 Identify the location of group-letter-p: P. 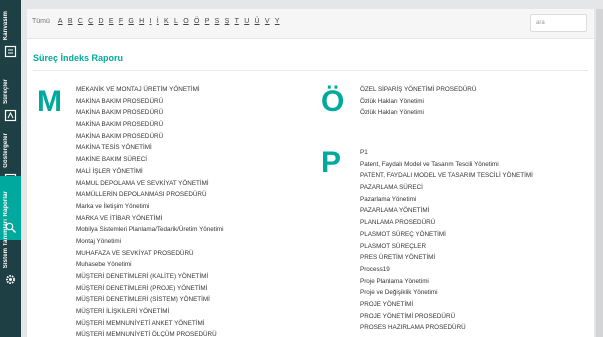
(331, 162).